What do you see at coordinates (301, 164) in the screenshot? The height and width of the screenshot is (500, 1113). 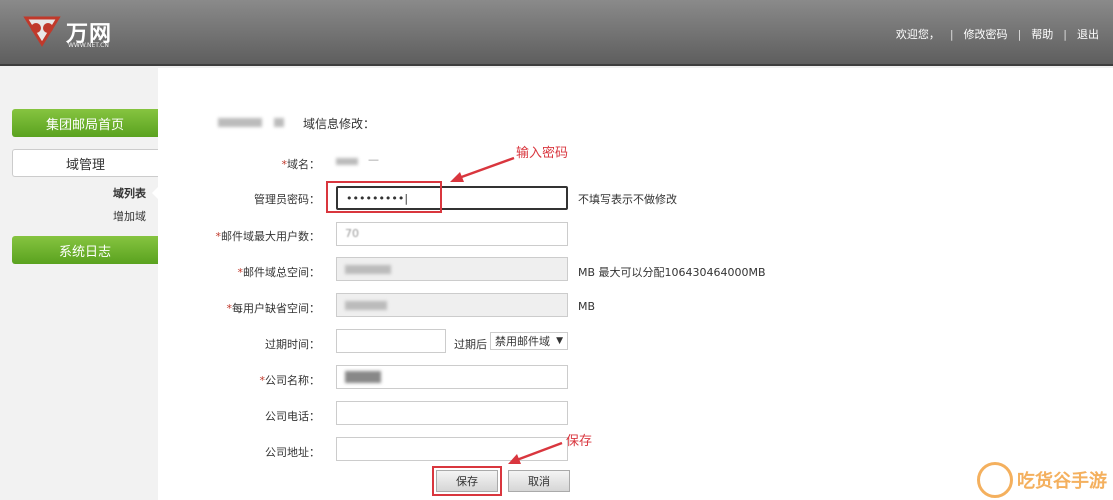 I see `domain-label: *域名：` at bounding box center [301, 164].